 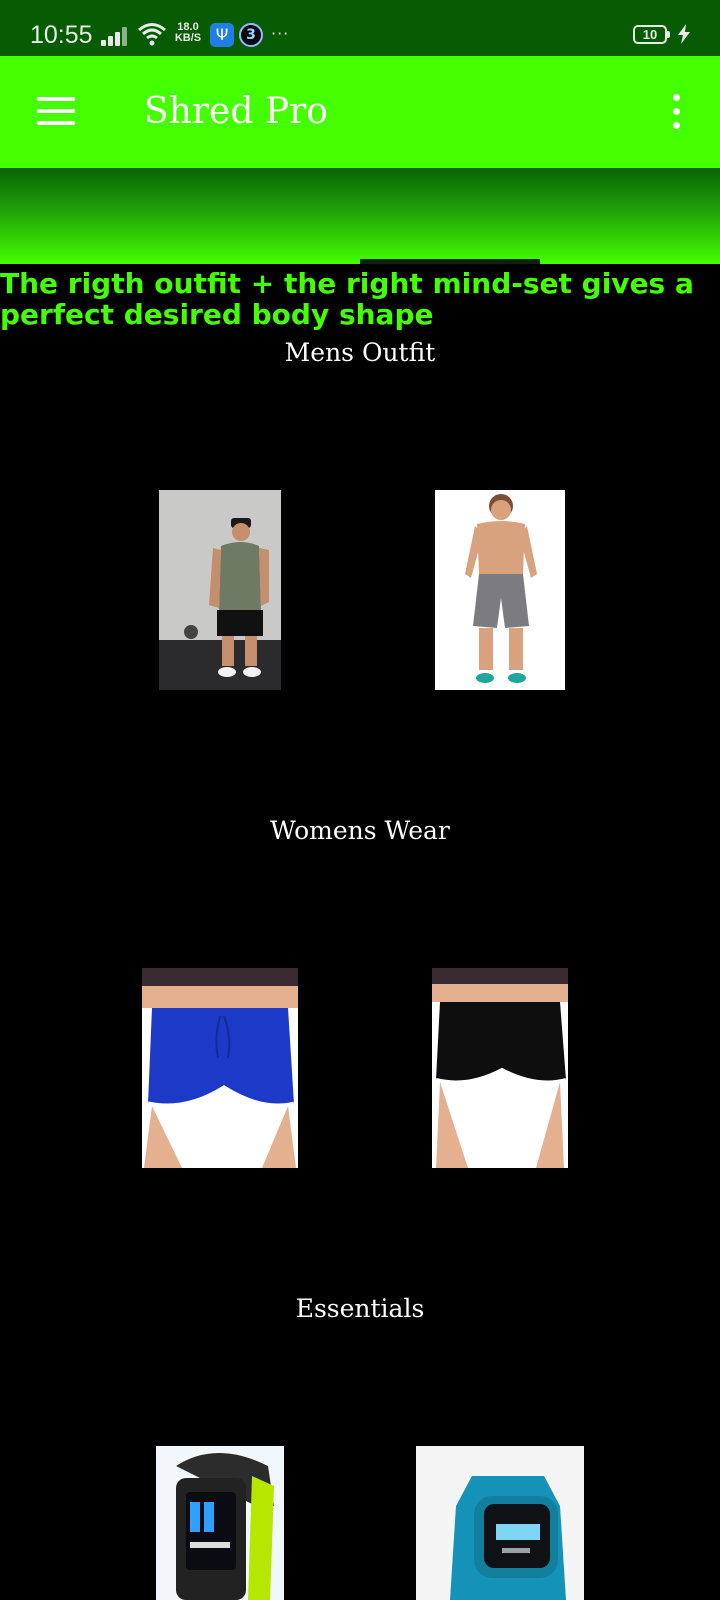 What do you see at coordinates (360, 1308) in the screenshot?
I see `section-title-essentials: Essentials` at bounding box center [360, 1308].